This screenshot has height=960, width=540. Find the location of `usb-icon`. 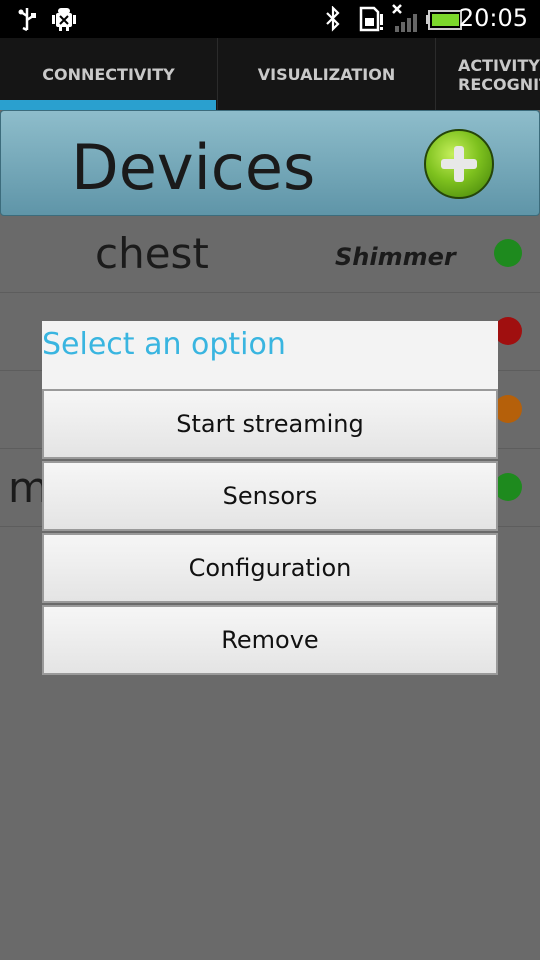

usb-icon is located at coordinates (27, 20).